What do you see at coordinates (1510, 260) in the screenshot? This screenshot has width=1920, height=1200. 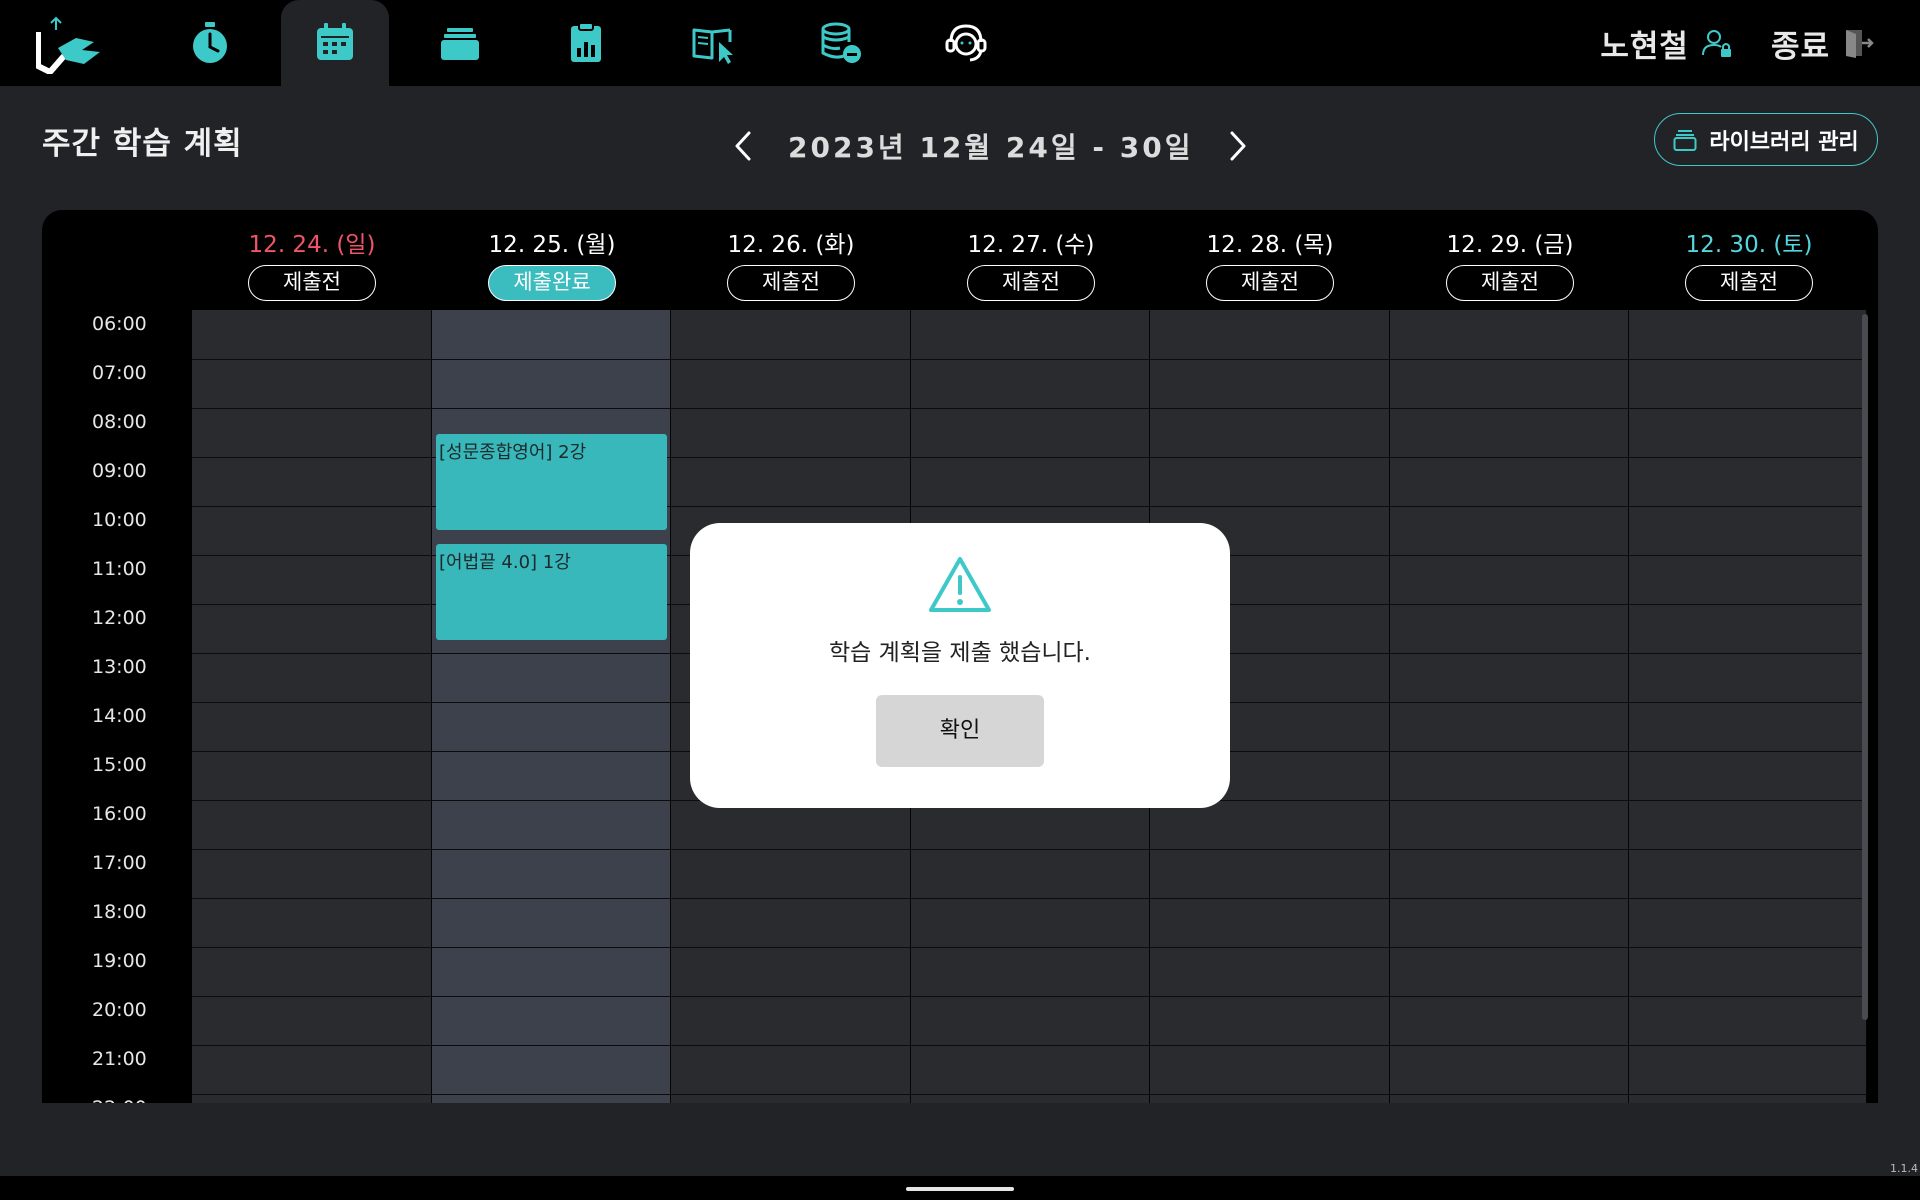 I see `day-header: 12. 29. (금) 제출전` at bounding box center [1510, 260].